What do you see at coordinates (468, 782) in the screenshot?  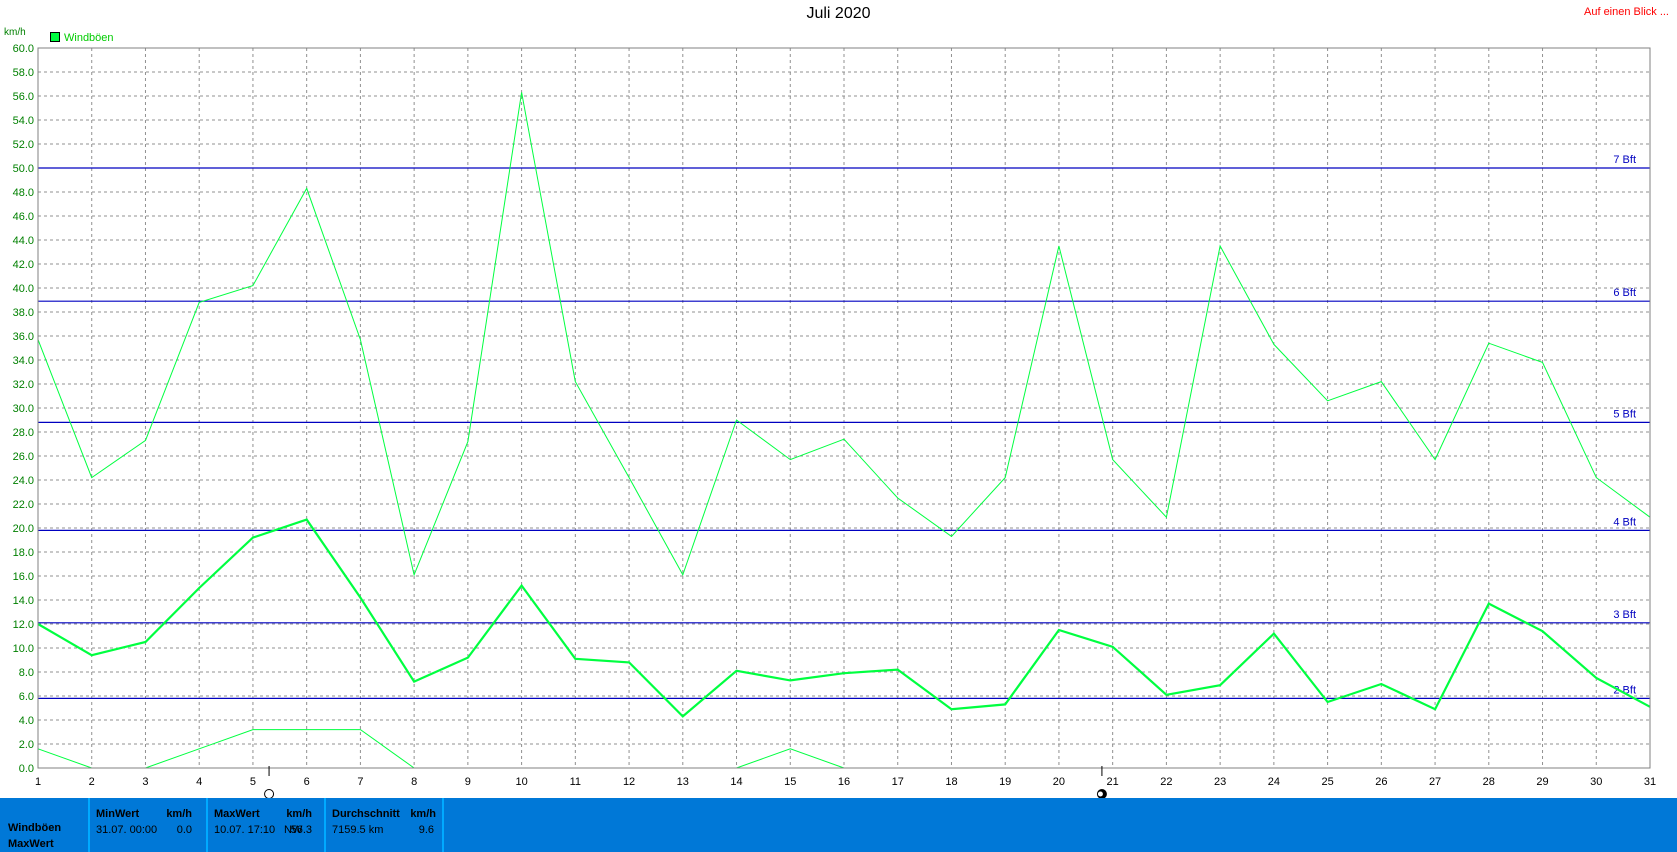 I see `x-tick-label: 9` at bounding box center [468, 782].